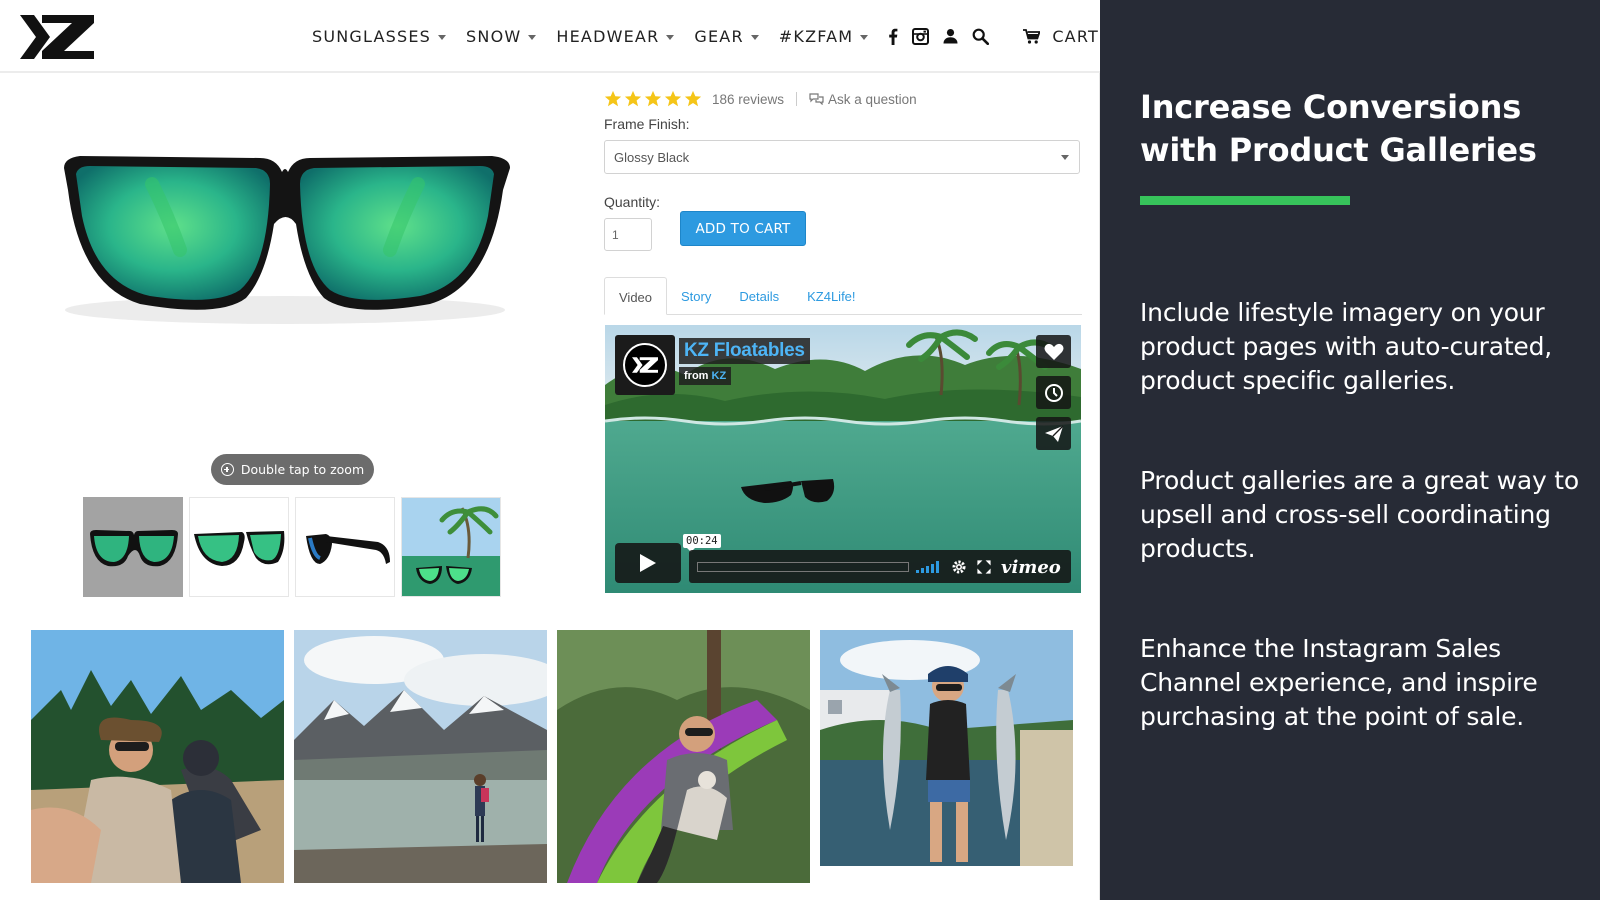  What do you see at coordinates (302, 469) in the screenshot?
I see `zoom-hint-label: Double tap to zoom` at bounding box center [302, 469].